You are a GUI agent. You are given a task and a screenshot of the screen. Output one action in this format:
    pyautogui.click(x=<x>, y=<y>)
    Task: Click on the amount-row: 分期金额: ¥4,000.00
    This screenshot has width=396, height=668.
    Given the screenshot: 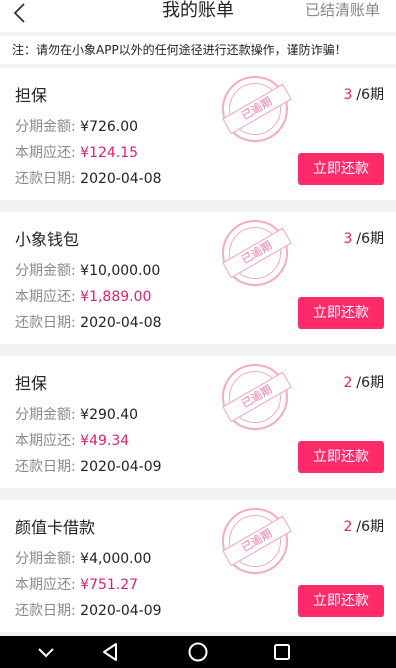 What is the action you would take?
    pyautogui.click(x=83, y=558)
    